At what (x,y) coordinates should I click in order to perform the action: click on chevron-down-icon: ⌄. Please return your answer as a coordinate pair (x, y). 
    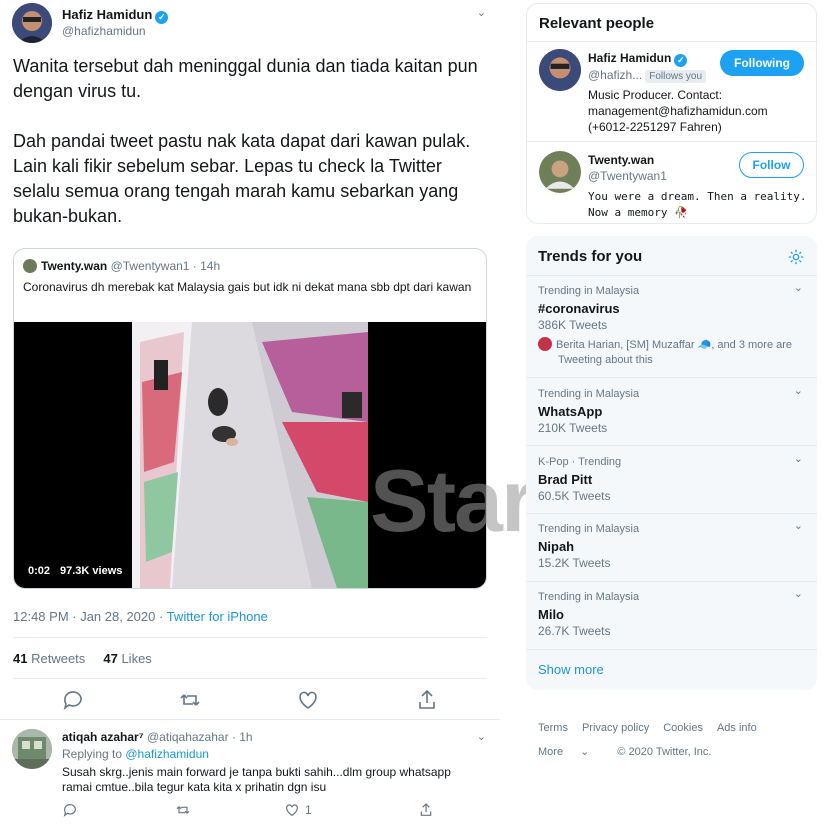
    Looking at the image, I should click on (585, 752).